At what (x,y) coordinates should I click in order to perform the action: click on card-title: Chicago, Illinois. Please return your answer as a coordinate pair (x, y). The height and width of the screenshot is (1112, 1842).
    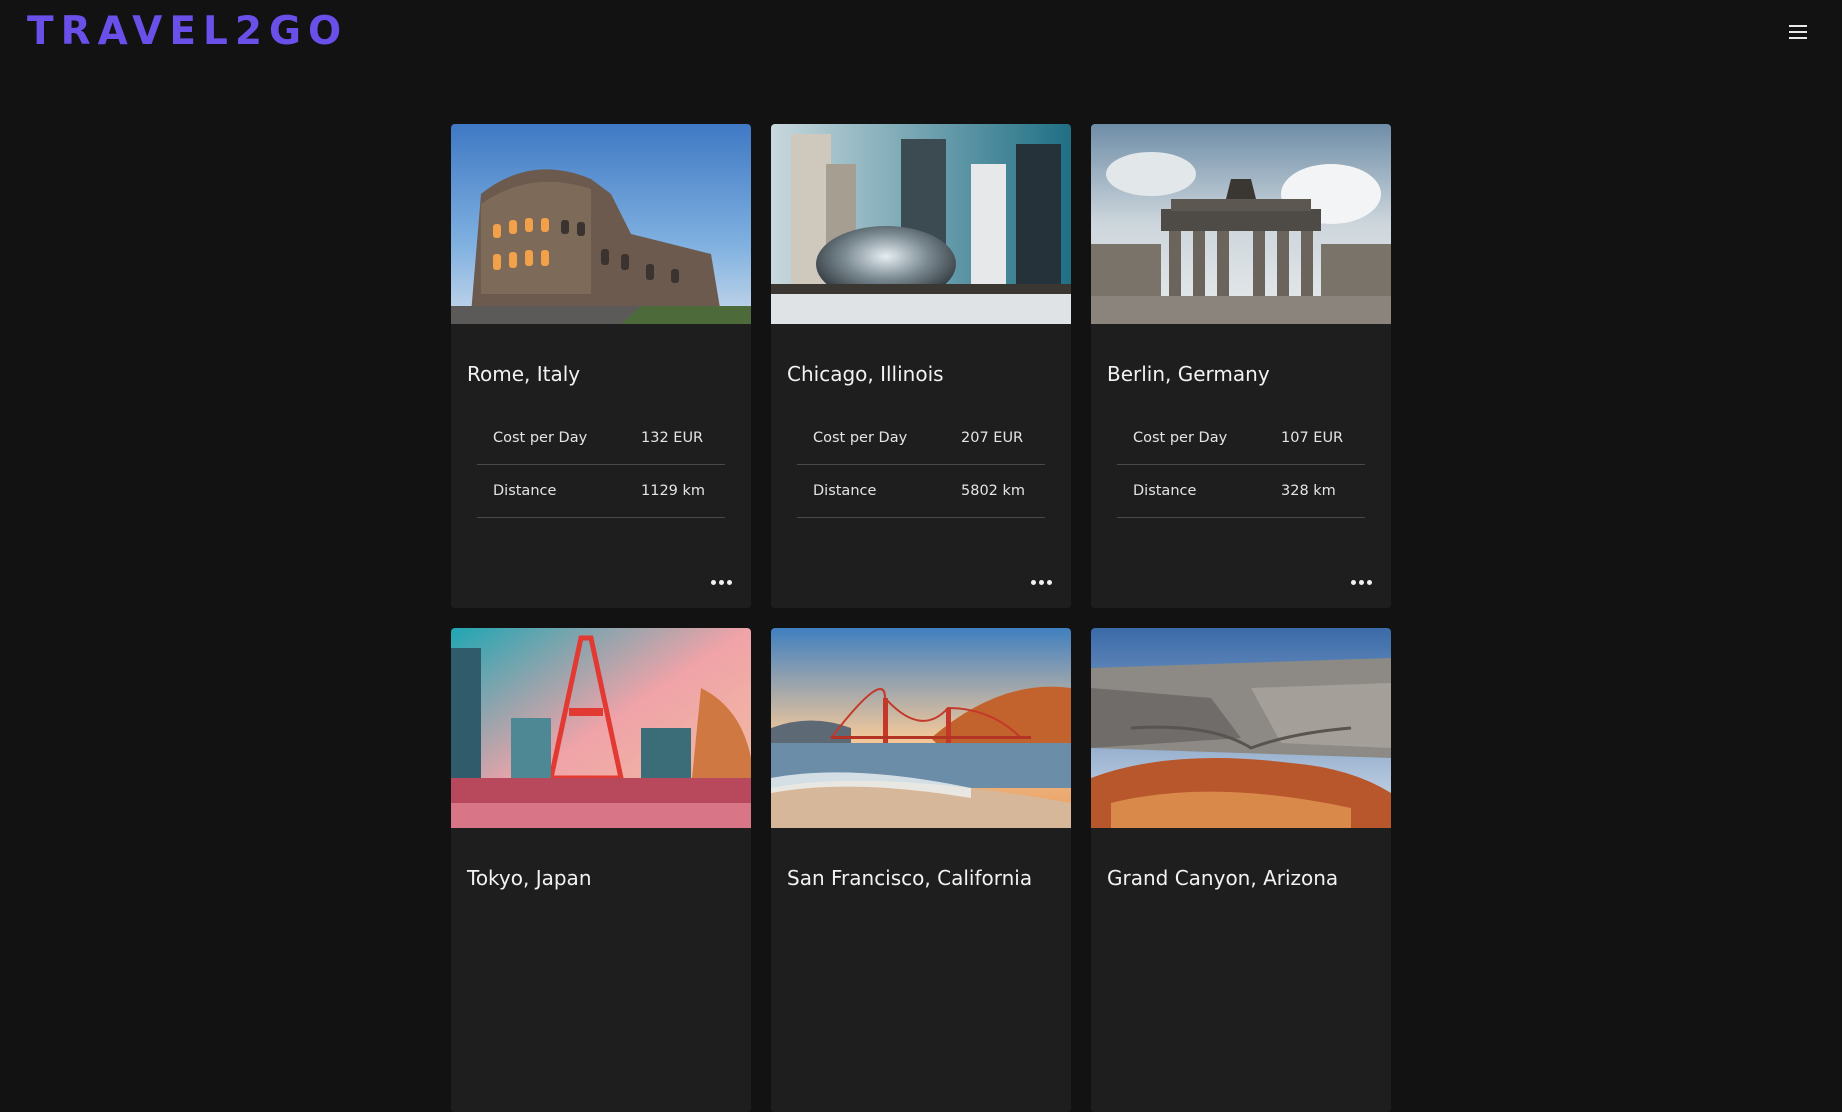
    Looking at the image, I should click on (865, 374).